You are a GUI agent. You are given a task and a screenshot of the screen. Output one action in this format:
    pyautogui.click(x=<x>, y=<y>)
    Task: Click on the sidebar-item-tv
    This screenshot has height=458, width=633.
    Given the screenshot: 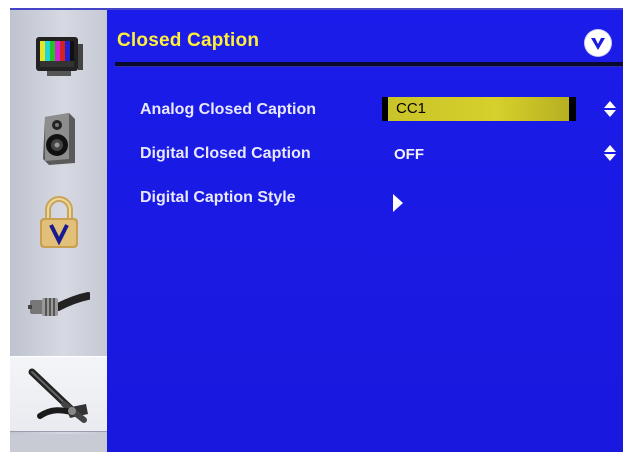 What is the action you would take?
    pyautogui.click(x=58, y=307)
    